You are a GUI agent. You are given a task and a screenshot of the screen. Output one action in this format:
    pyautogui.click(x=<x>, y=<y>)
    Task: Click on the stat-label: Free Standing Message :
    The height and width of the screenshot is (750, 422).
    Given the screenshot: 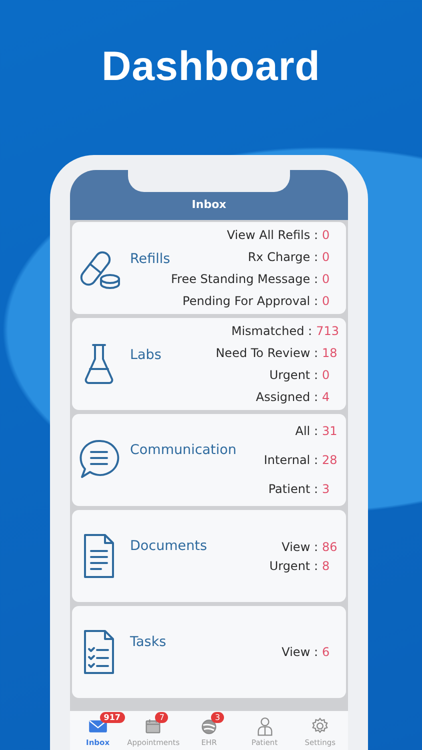 What is the action you would take?
    pyautogui.click(x=244, y=279)
    